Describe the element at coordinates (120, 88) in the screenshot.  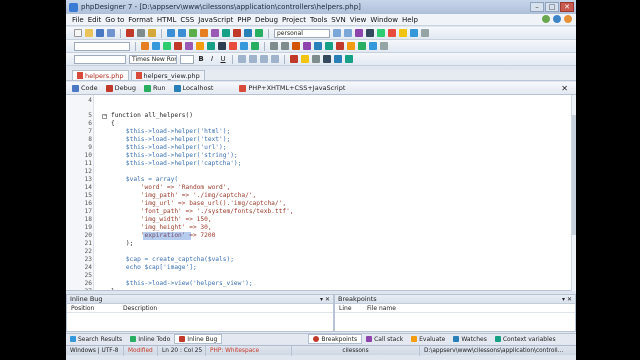
I see `debug-button: Debug` at that location.